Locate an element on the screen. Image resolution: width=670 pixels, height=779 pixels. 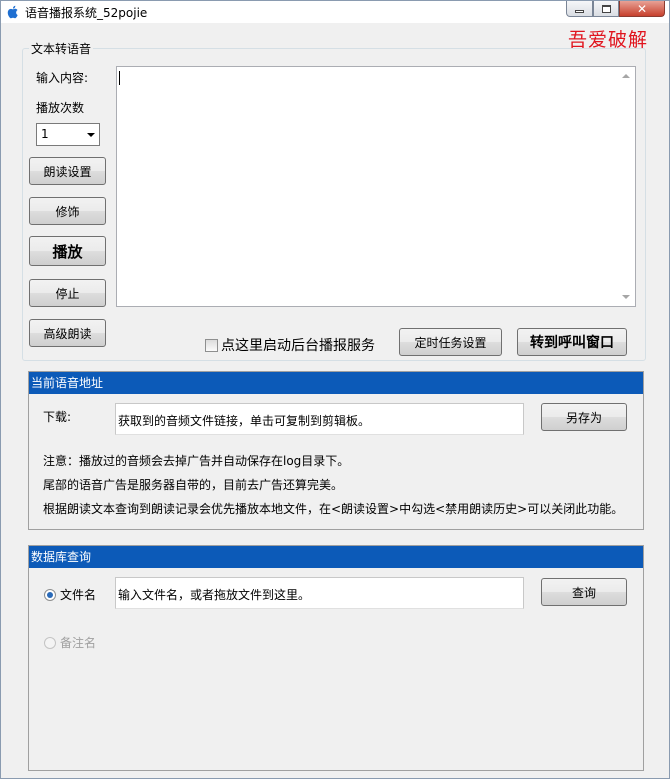
scroll-down-icon is located at coordinates (626, 297).